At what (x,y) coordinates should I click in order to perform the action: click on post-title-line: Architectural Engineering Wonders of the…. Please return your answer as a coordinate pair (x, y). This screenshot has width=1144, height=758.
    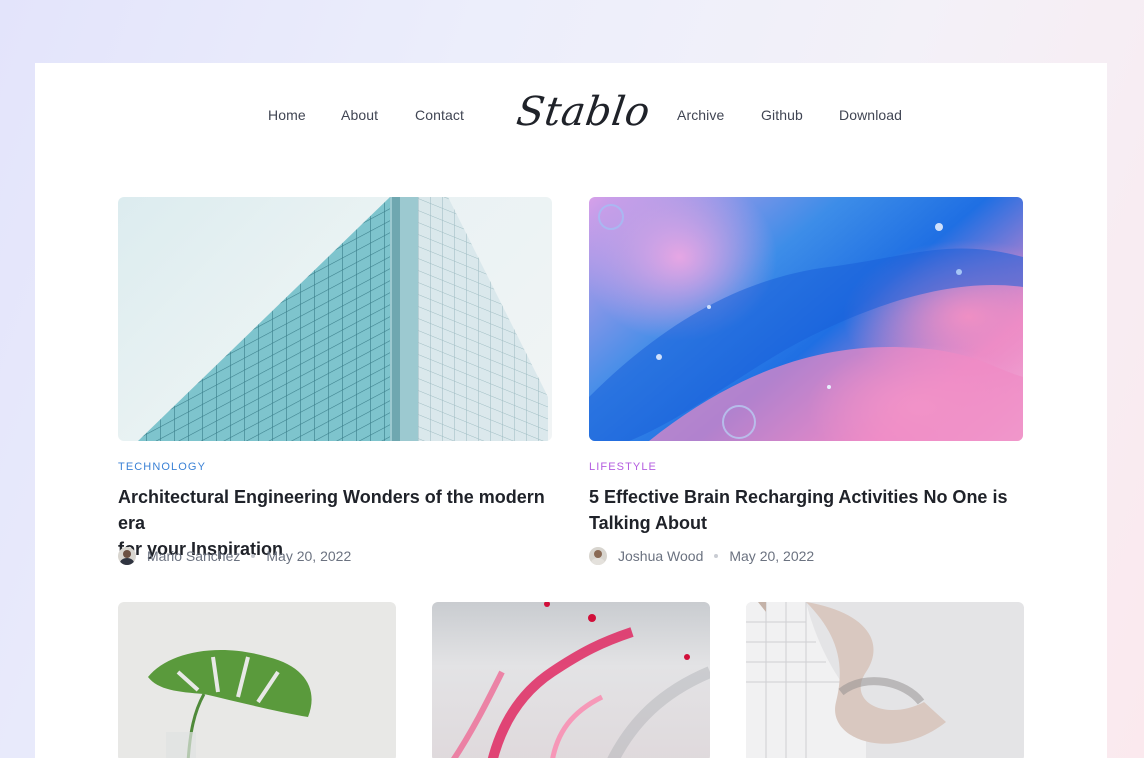
    Looking at the image, I should click on (338, 510).